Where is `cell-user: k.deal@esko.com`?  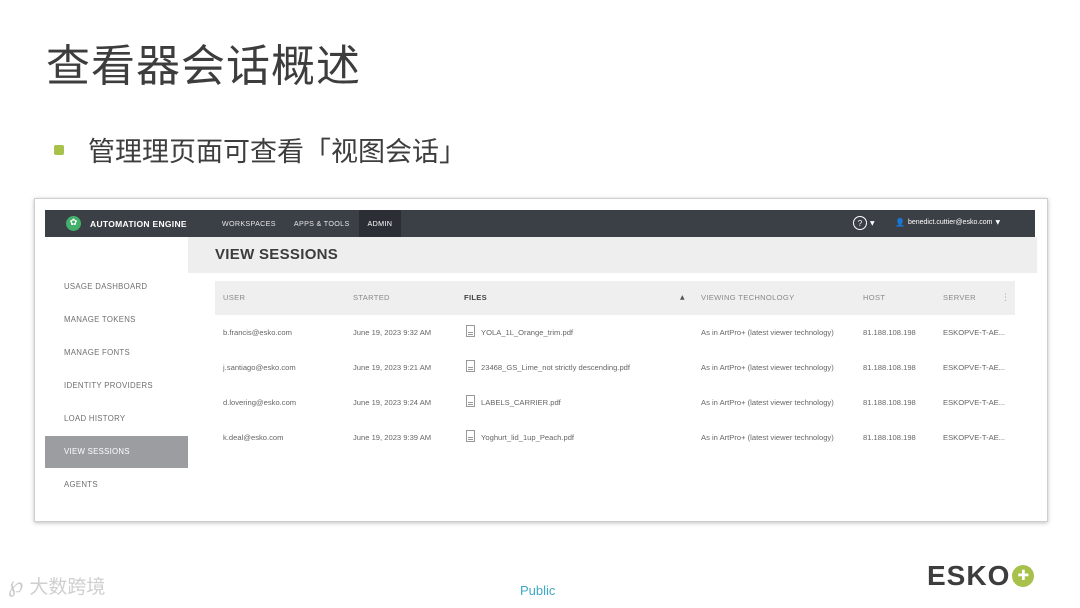 cell-user: k.deal@esko.com is located at coordinates (253, 437).